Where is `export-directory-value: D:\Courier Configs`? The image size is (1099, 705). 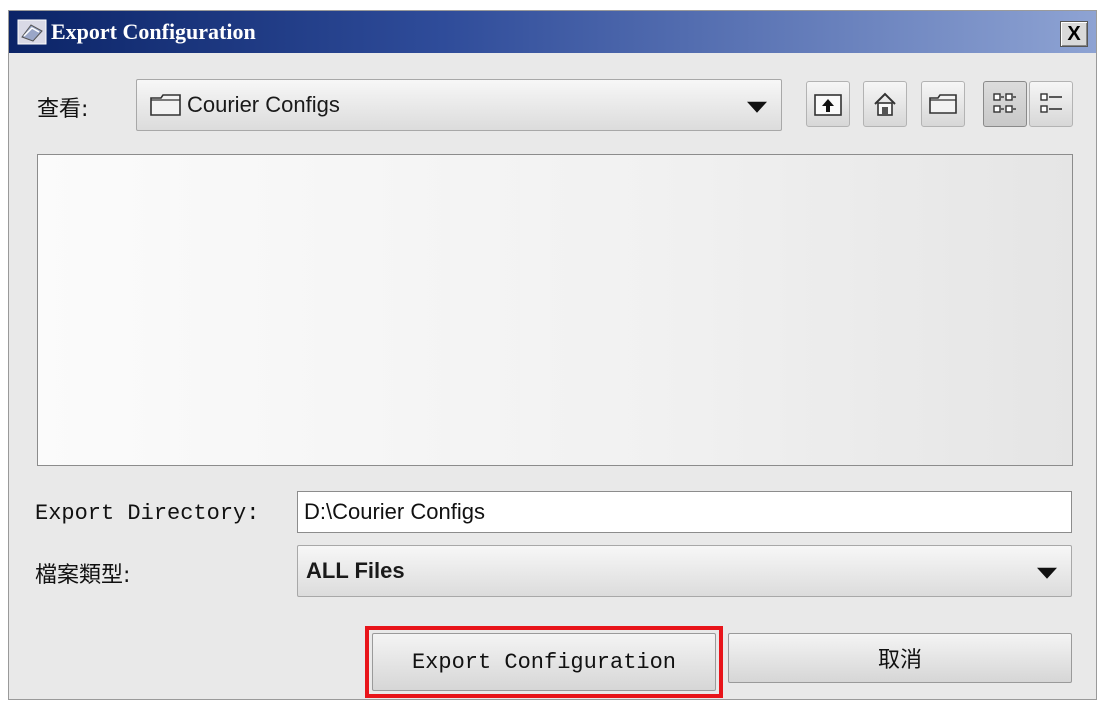
export-directory-value: D:\Courier Configs is located at coordinates (394, 511).